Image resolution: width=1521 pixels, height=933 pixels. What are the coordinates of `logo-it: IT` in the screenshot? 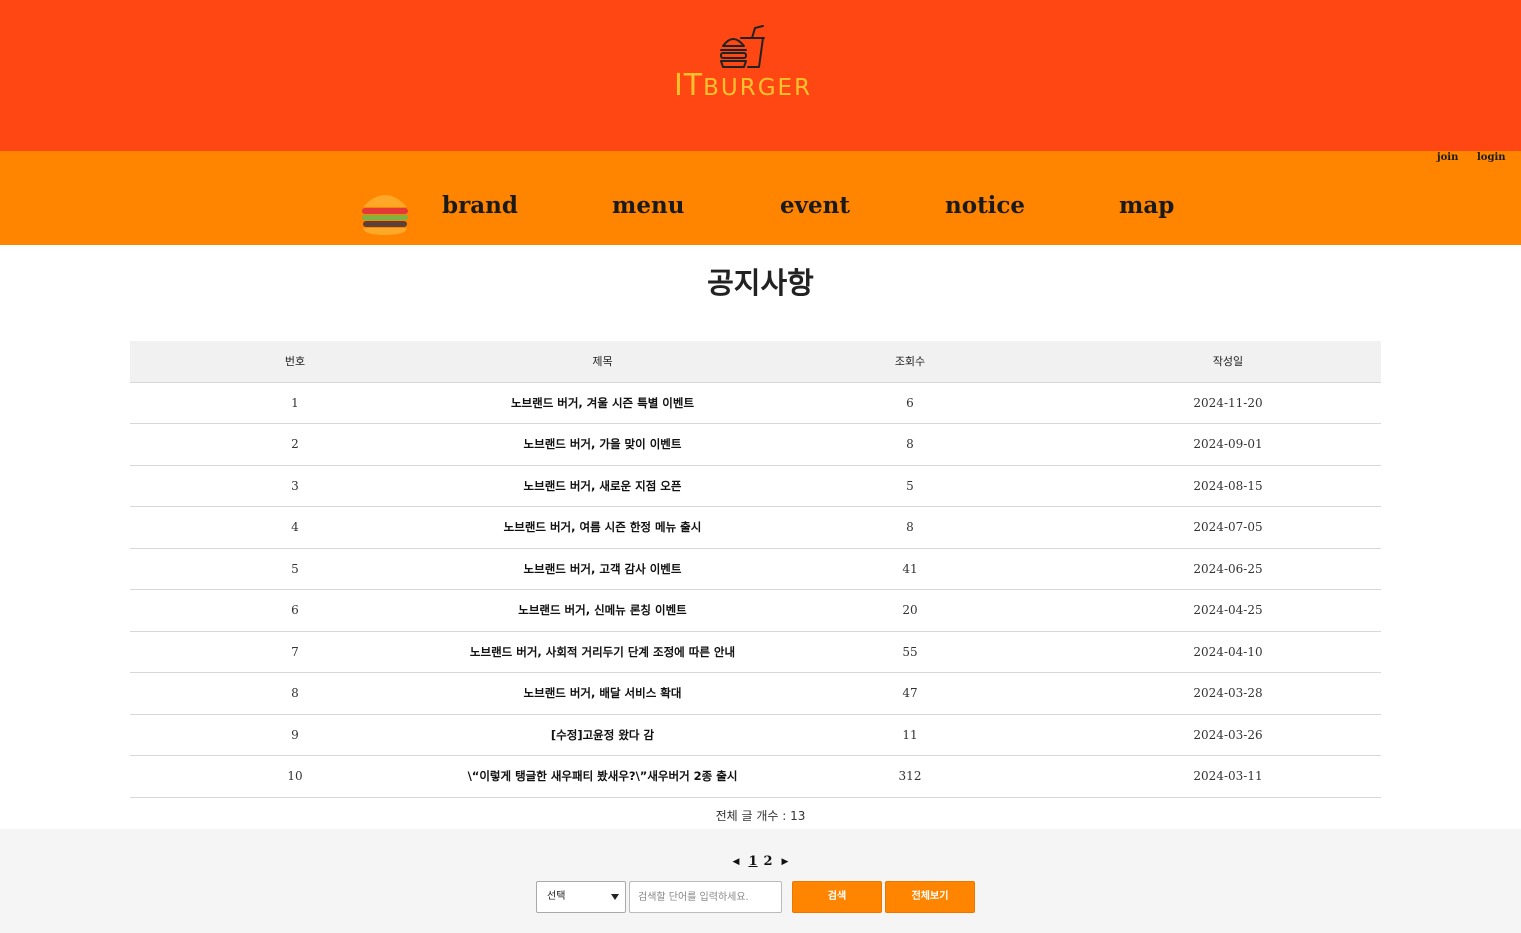 It's located at (688, 85).